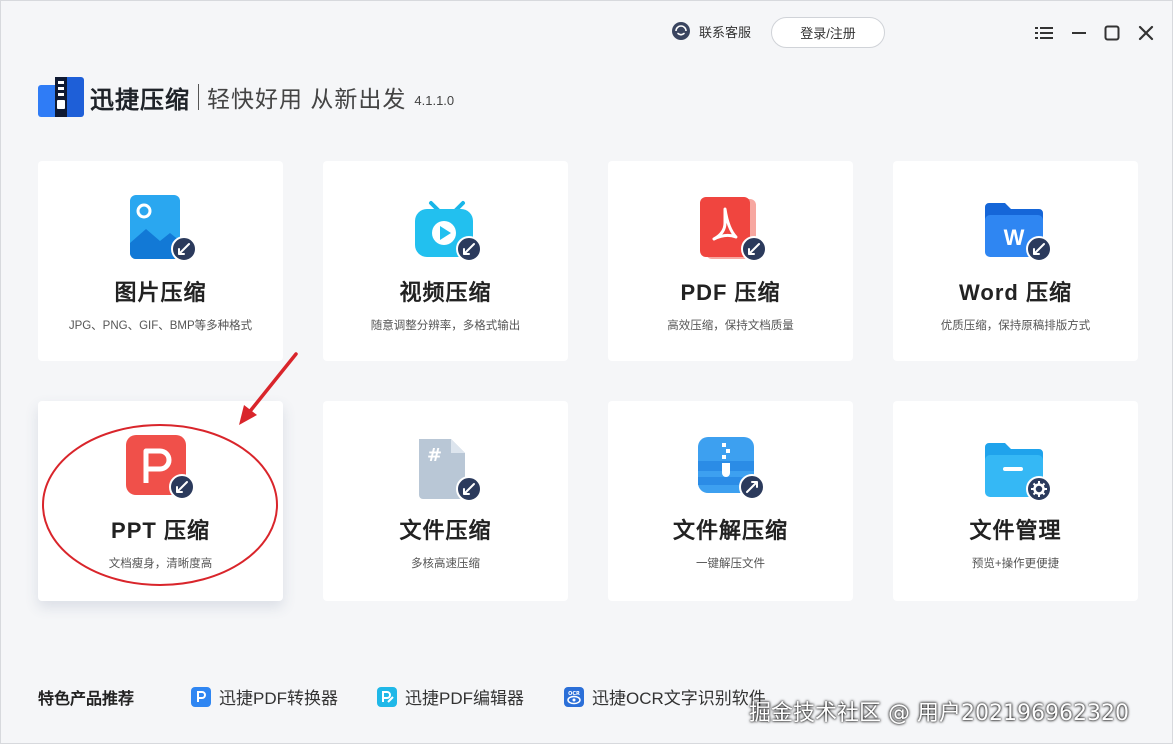 This screenshot has height=744, width=1173. Describe the element at coordinates (160, 292) in the screenshot. I see `card-title: 图片压缩` at that location.